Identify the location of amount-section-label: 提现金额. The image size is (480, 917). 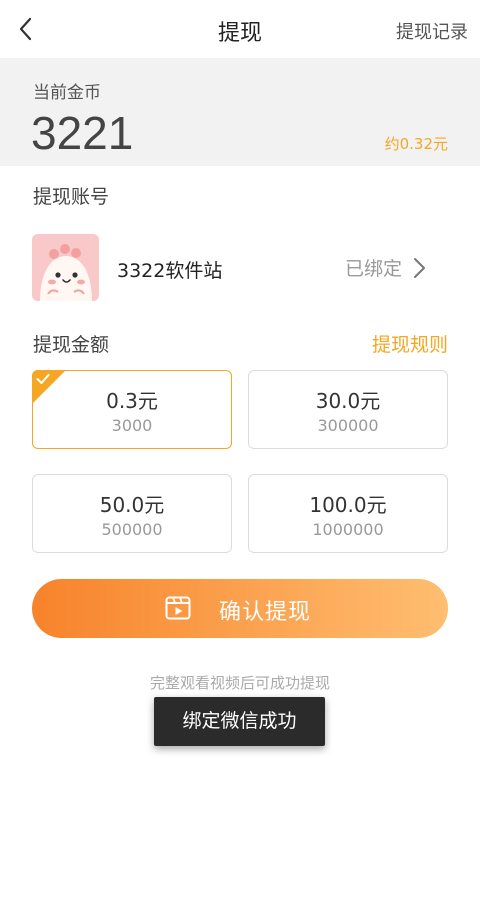
(71, 345).